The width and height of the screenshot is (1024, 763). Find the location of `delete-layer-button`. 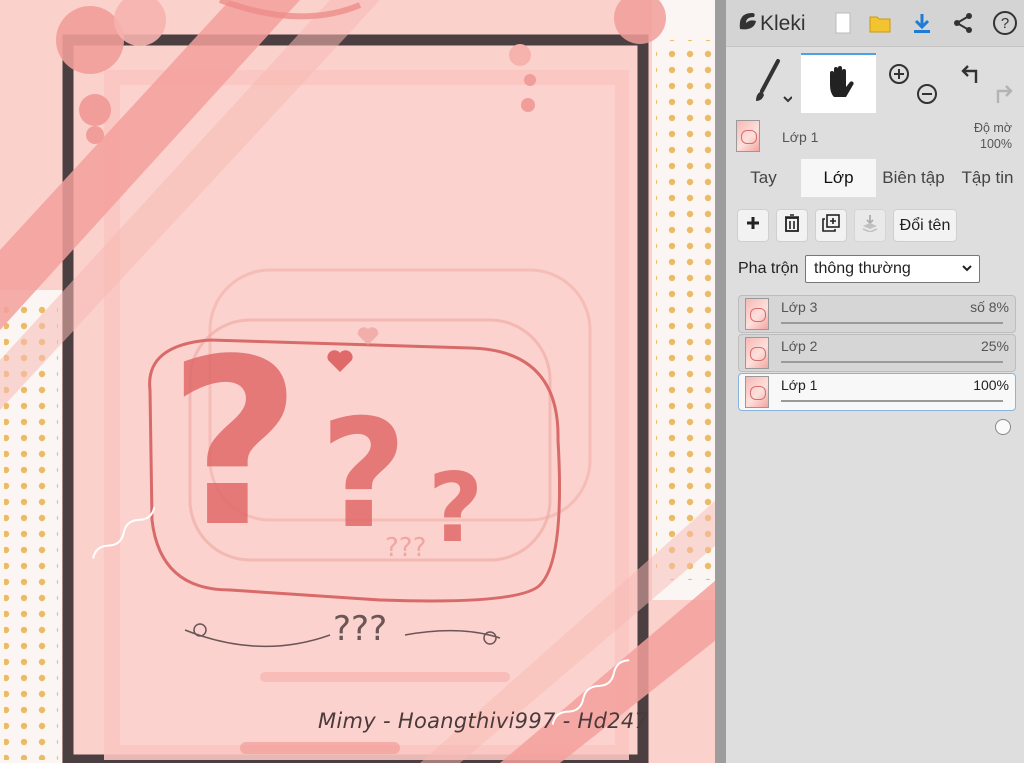

delete-layer-button is located at coordinates (792, 225).